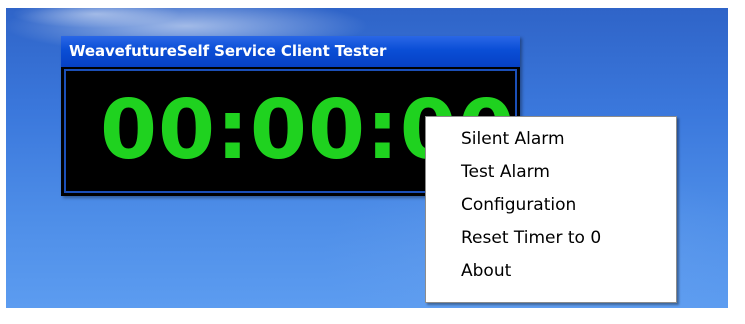  What do you see at coordinates (551, 139) in the screenshot?
I see `menu-item-silent-alarm: Silent Alarm` at bounding box center [551, 139].